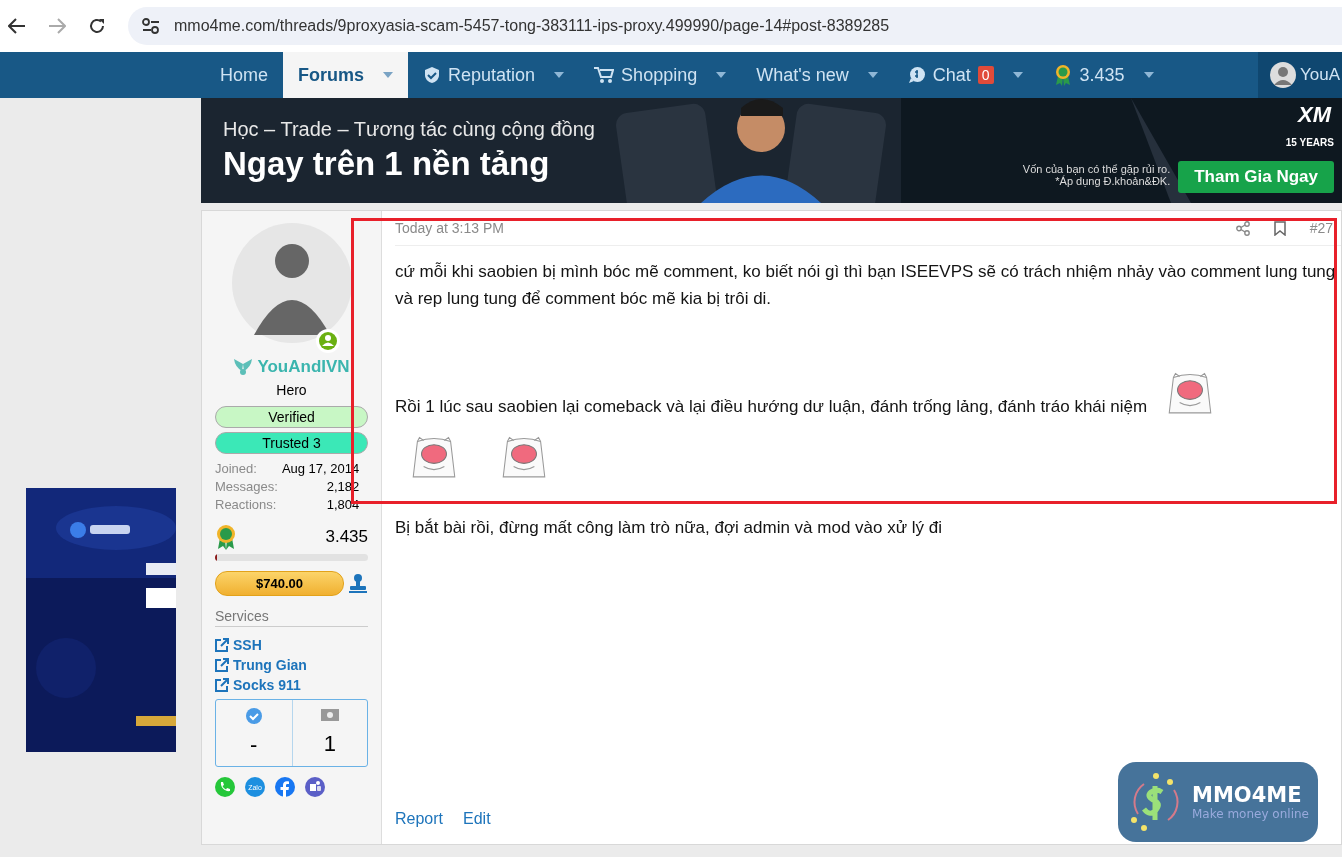  I want to click on nav-tab: Chat 0, so click(965, 75).